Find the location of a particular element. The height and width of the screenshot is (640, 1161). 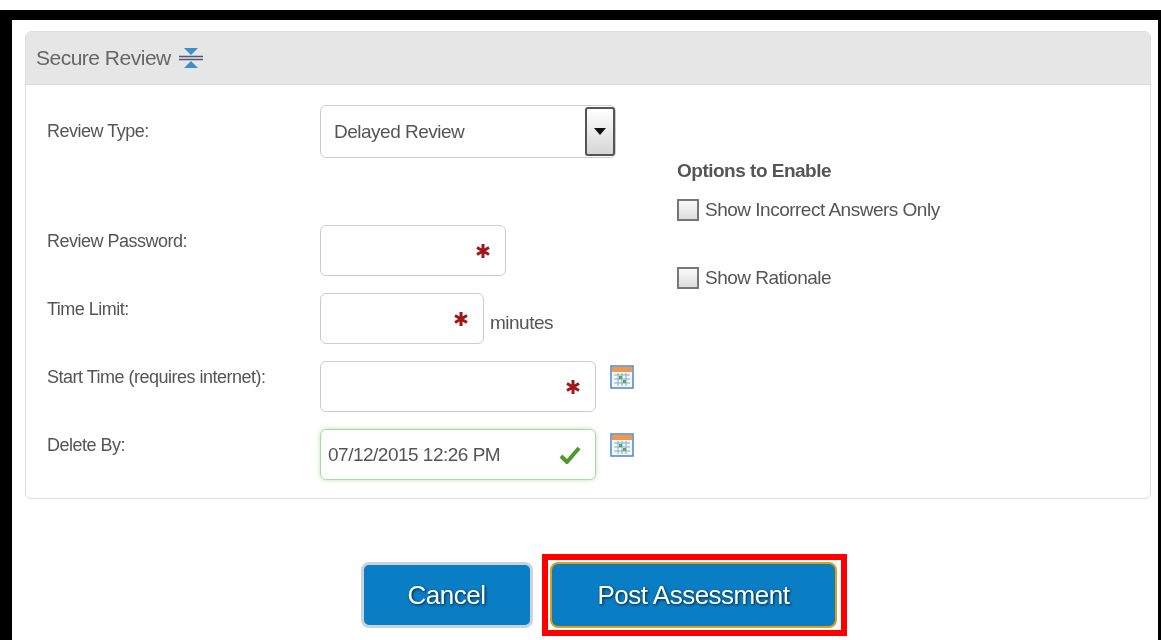

checkbox-label: Show Incorrect Answers Only is located at coordinates (822, 210).